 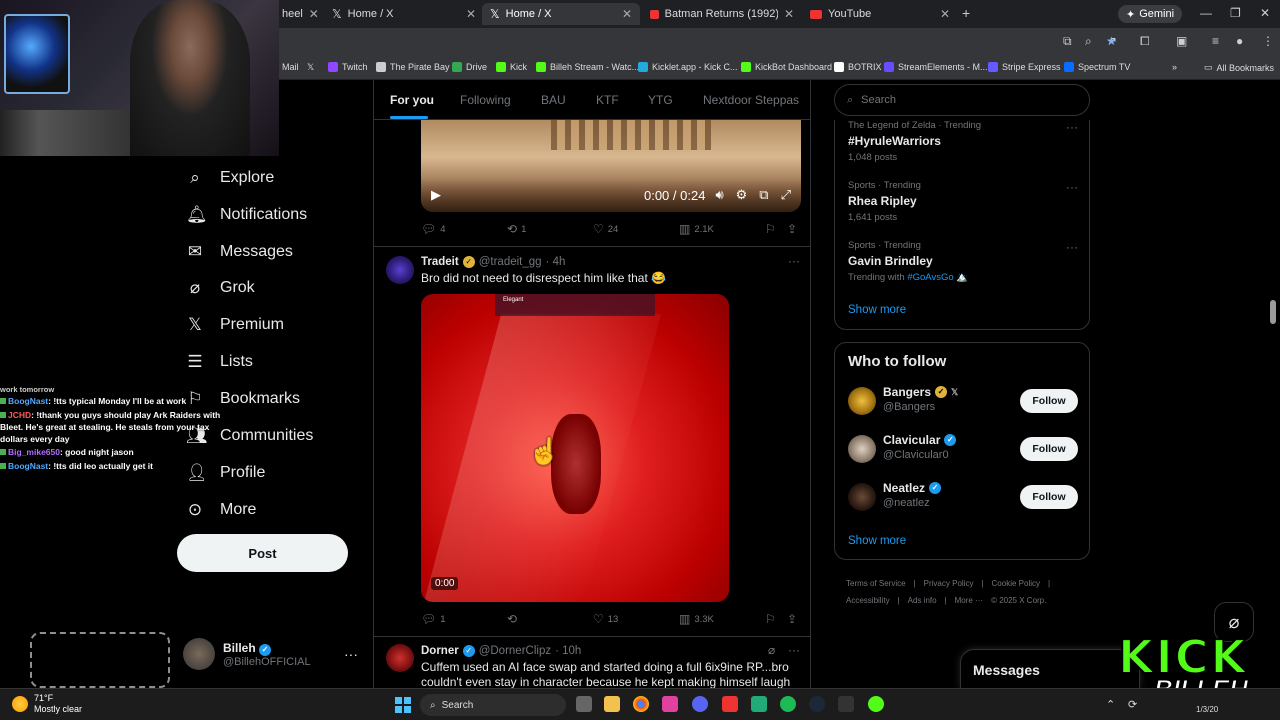 I want to click on repost-button: ⟲, so click(x=514, y=619).